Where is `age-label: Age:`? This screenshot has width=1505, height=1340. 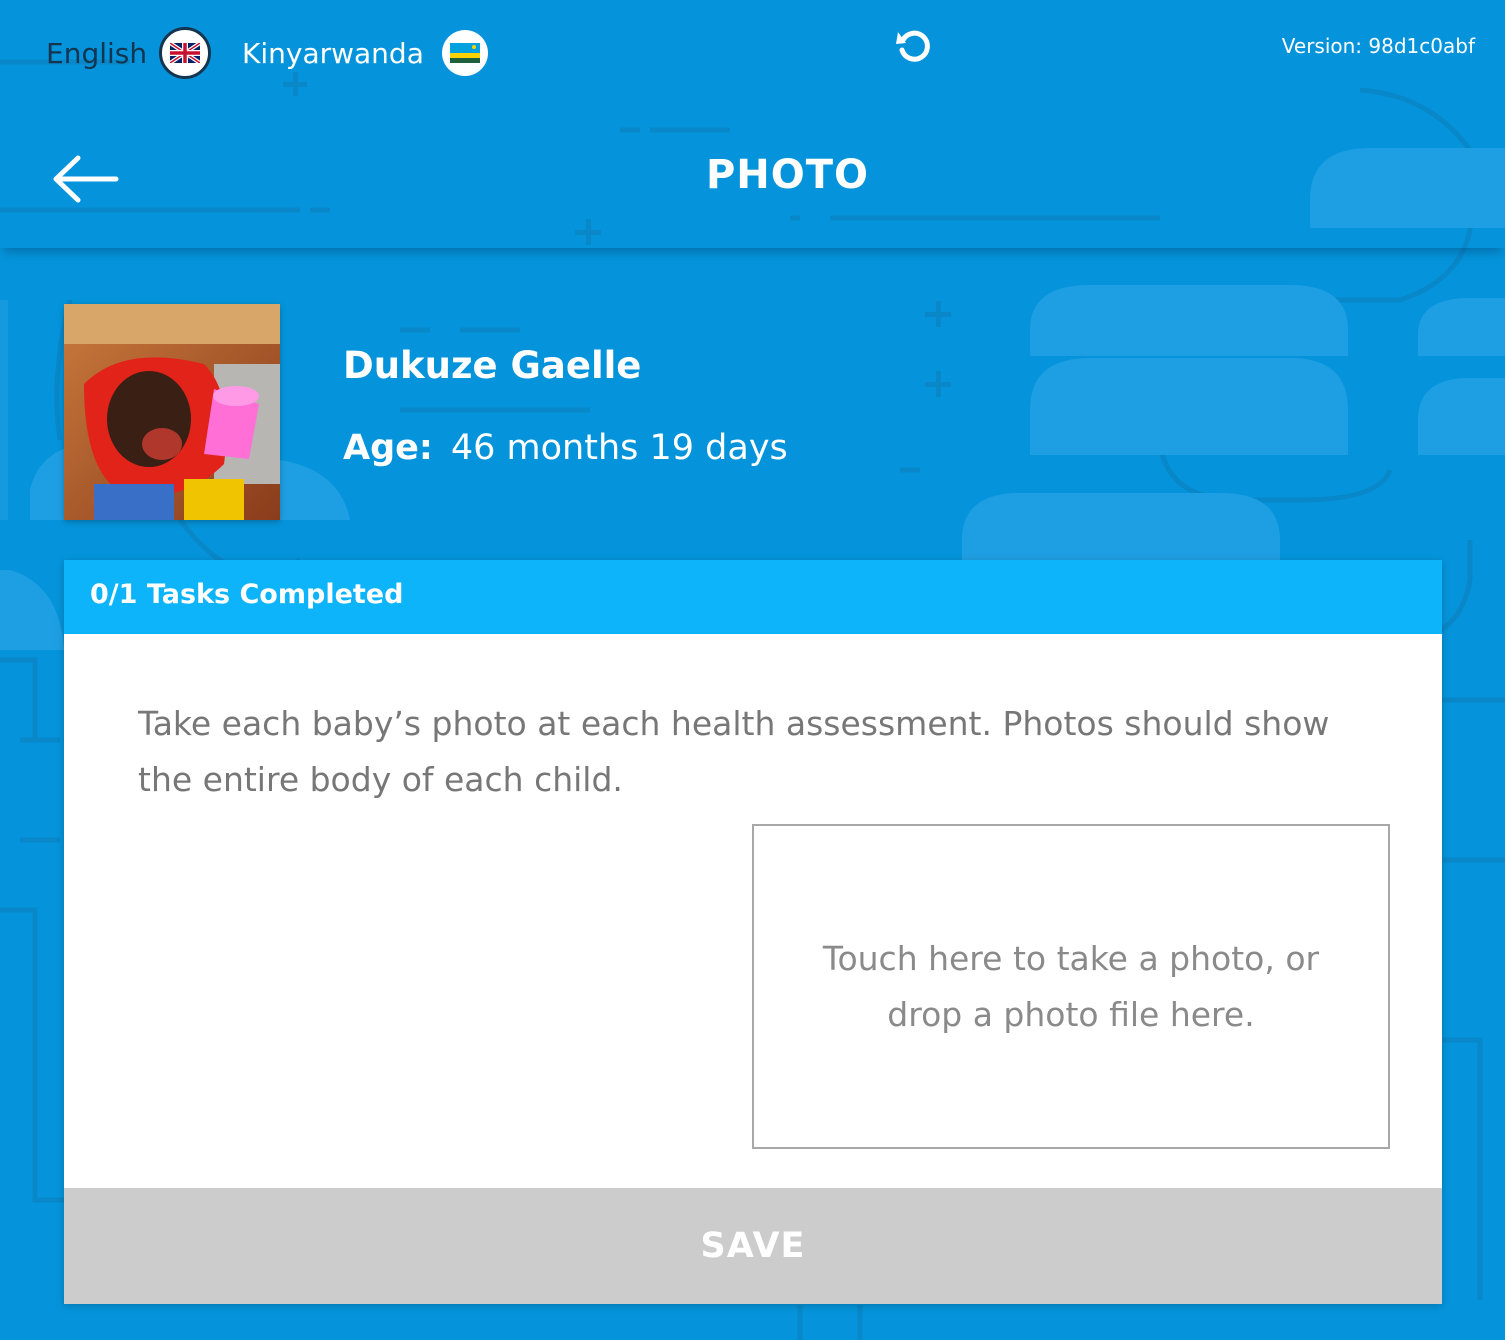
age-label: Age: is located at coordinates (388, 448).